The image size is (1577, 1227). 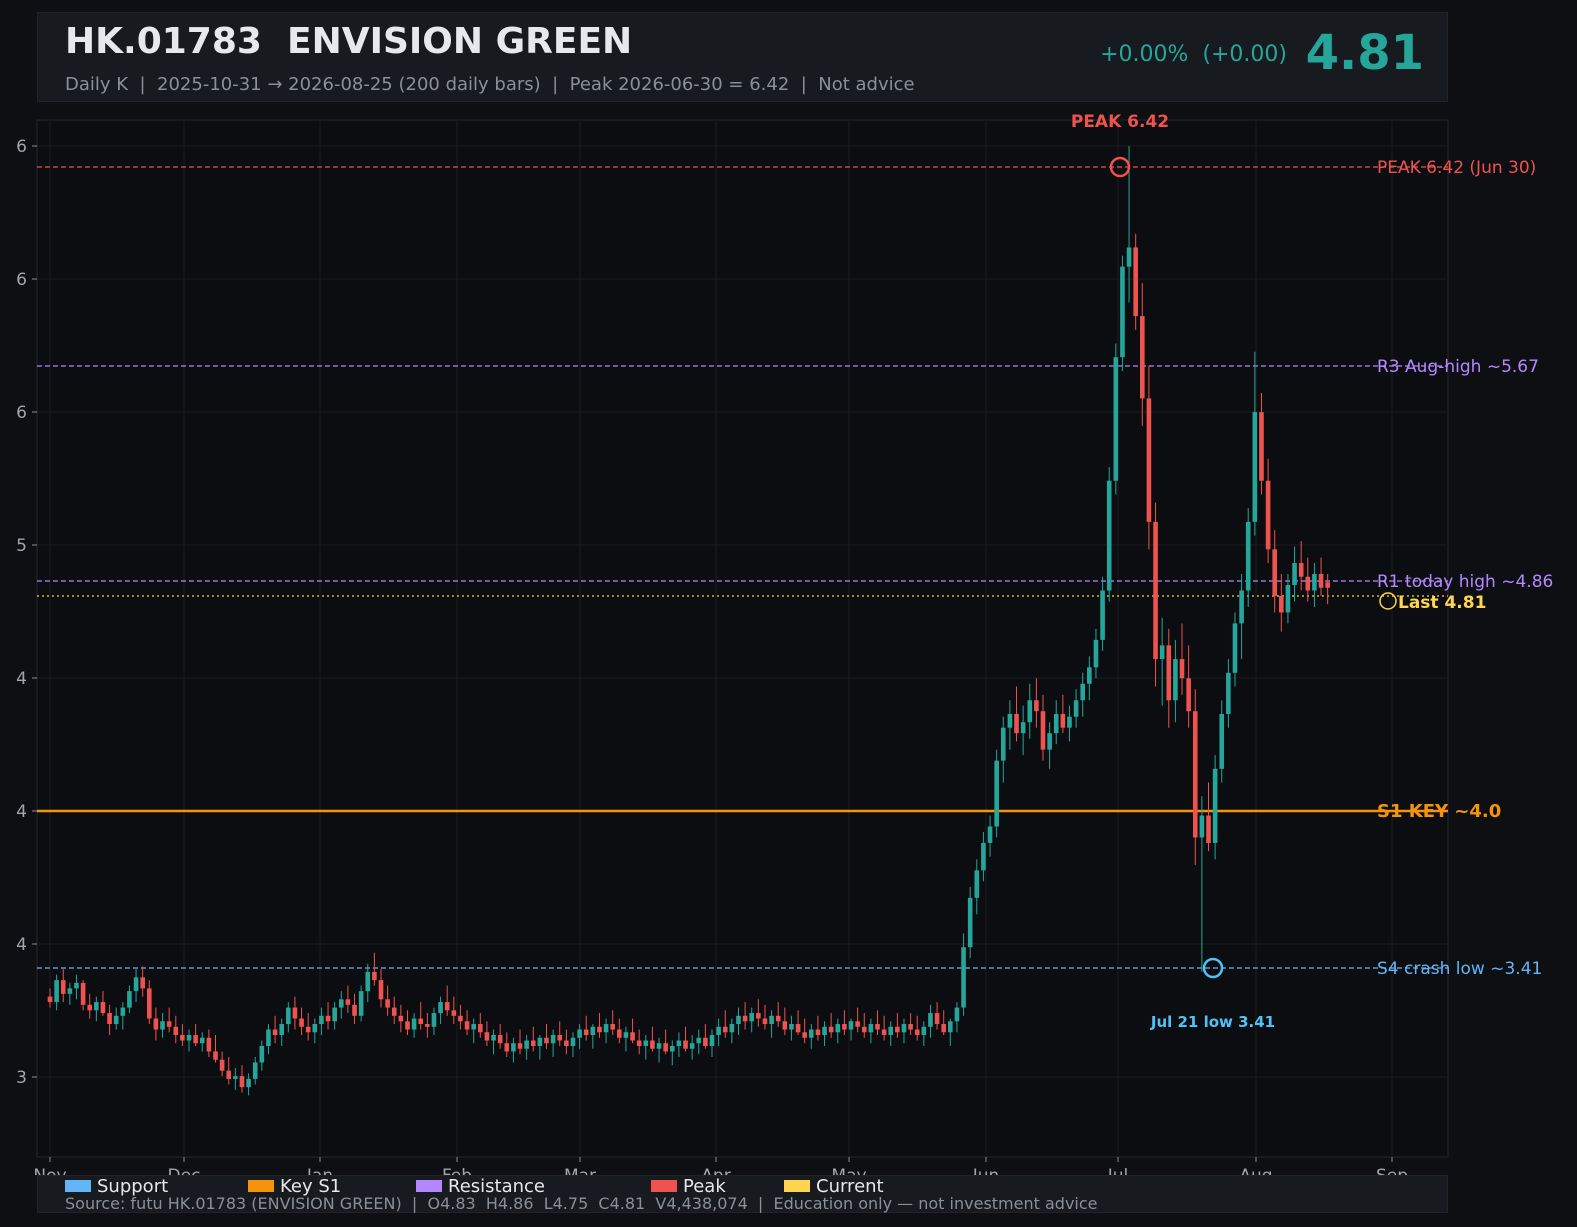 I want to click on legend-item-peak: Peak, so click(x=688, y=1186).